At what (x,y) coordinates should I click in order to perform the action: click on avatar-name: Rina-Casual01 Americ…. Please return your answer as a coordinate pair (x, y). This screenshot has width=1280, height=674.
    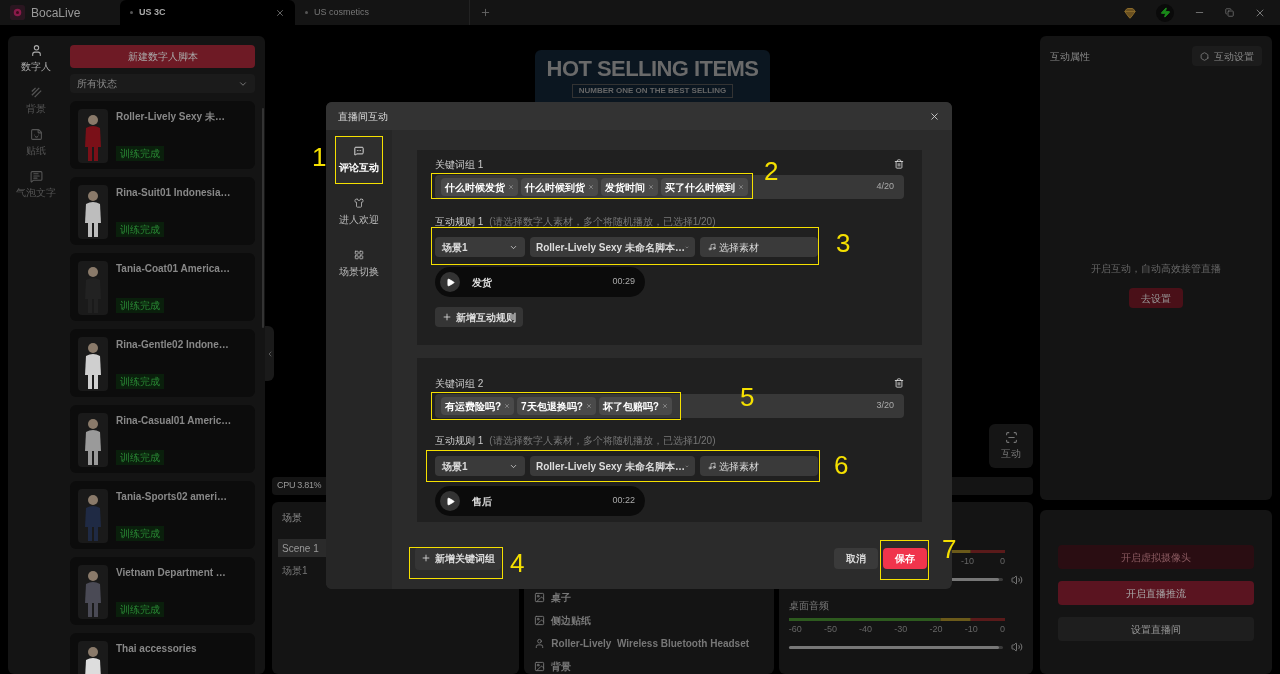
    Looking at the image, I should click on (174, 421).